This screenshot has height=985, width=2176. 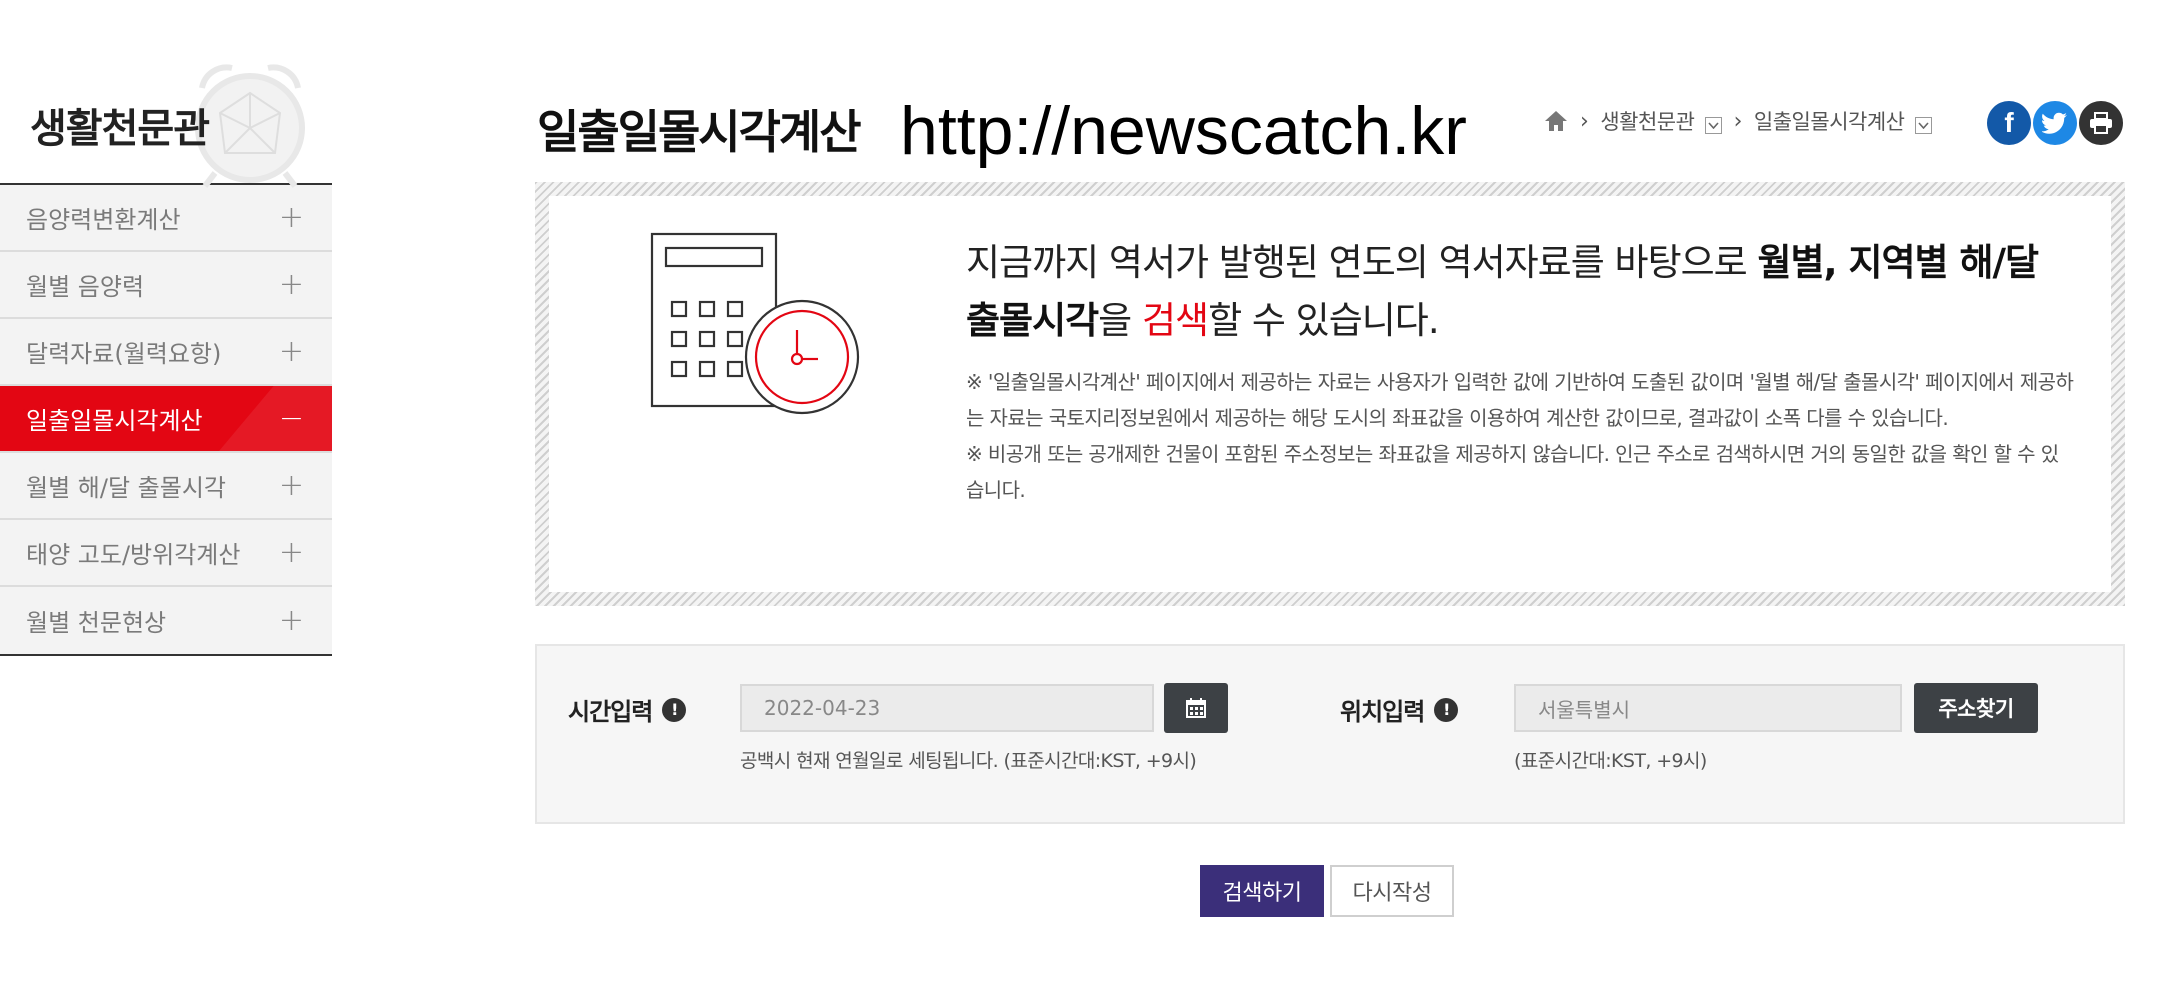 What do you see at coordinates (166, 285) in the screenshot?
I see `sidebar-item-monthly-lunar-solar: 월별 음양력 +` at bounding box center [166, 285].